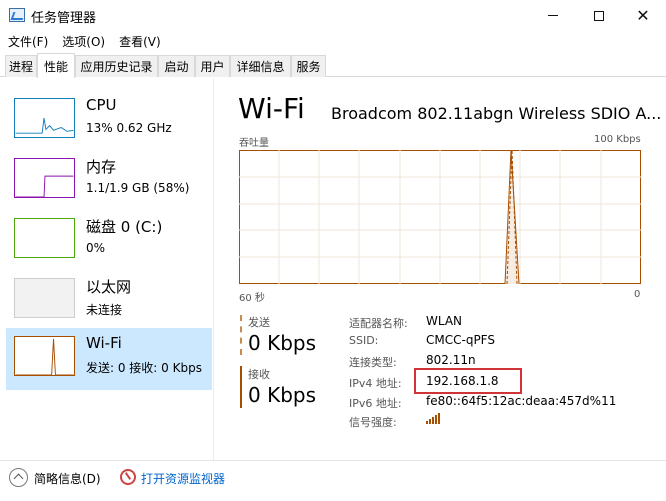 The height and width of the screenshot is (501, 666). What do you see at coordinates (109, 301) in the screenshot?
I see `resource-ethernet: 以太网 未连接` at bounding box center [109, 301].